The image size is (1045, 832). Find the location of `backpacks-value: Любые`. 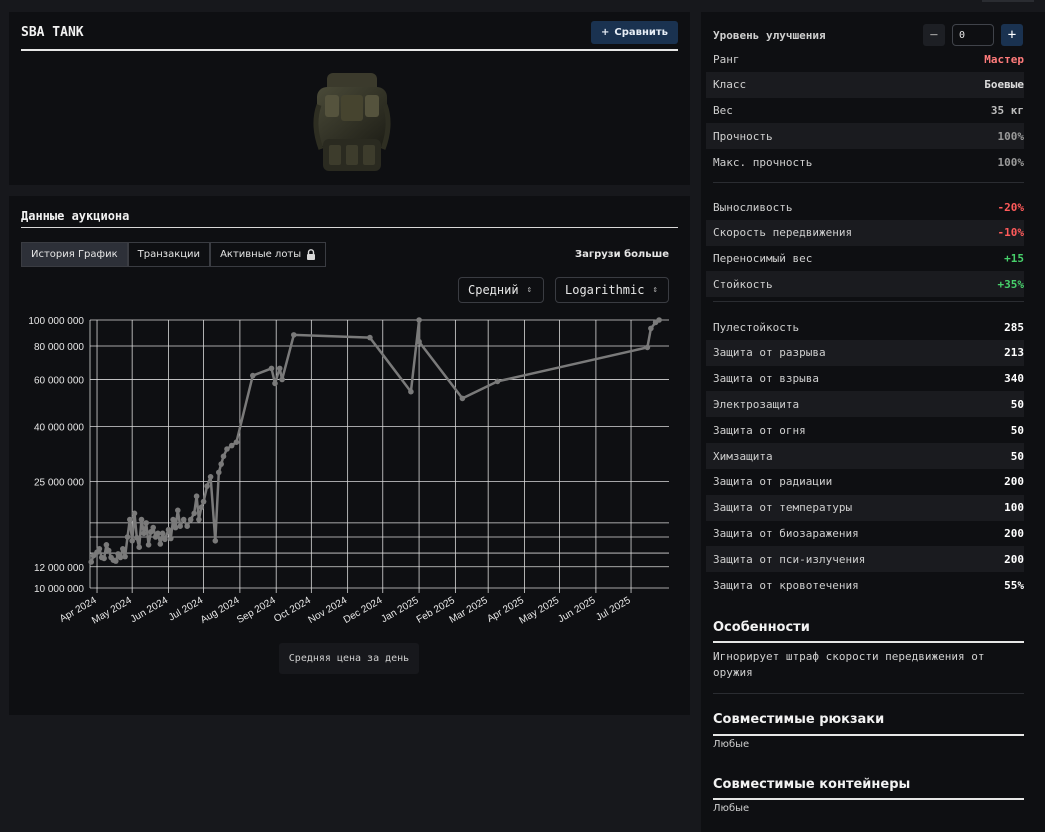

backpacks-value: Любые is located at coordinates (731, 744).